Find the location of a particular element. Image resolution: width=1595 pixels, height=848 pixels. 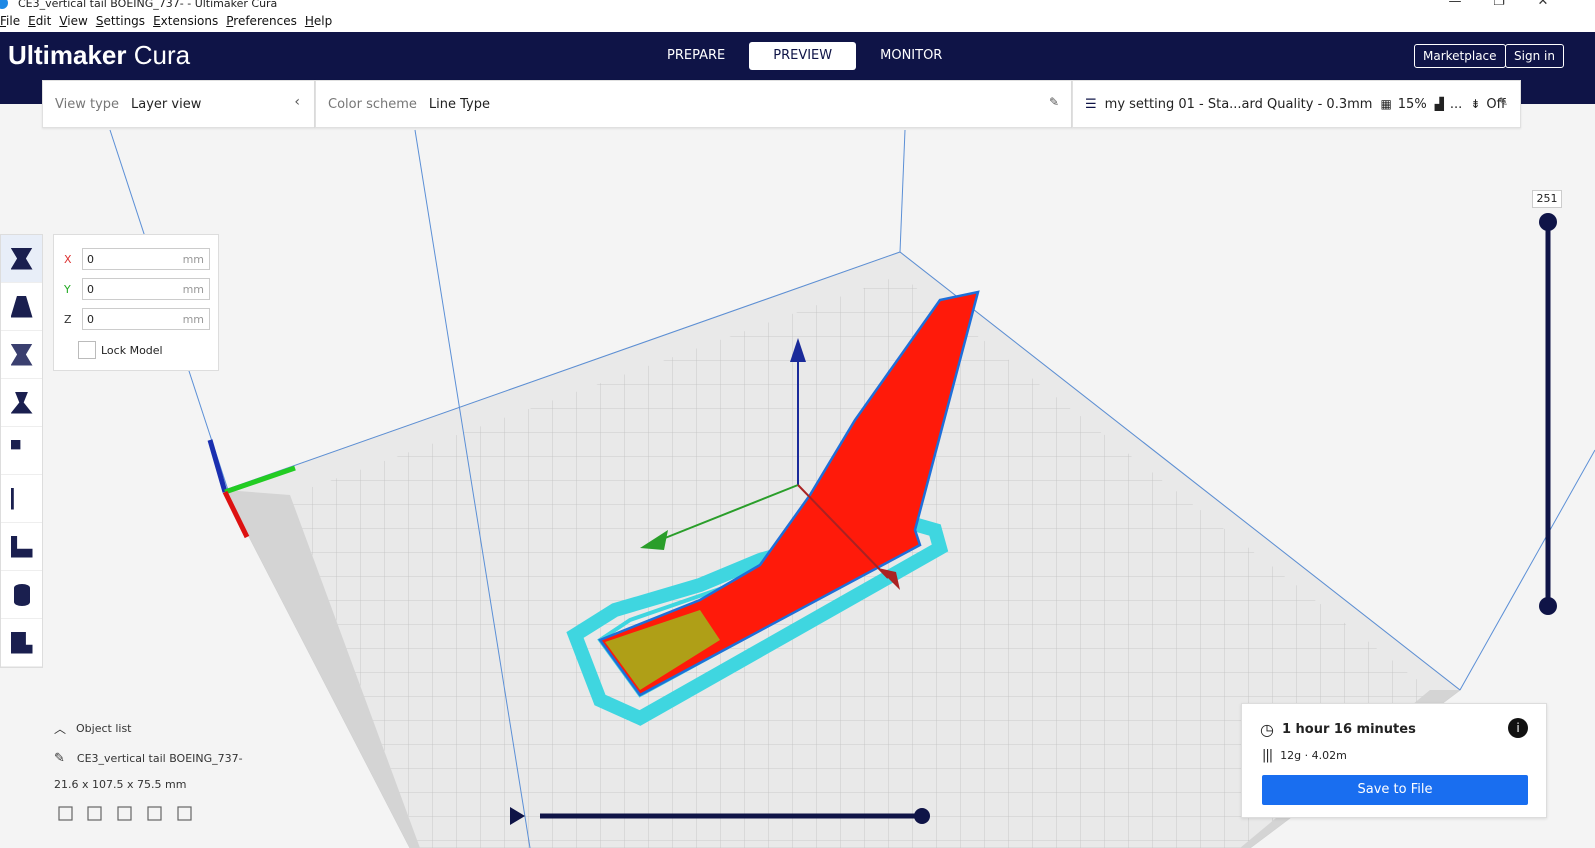

object-name-row: ✎ CE3_vertical tail BOEING_737- is located at coordinates (148, 758).